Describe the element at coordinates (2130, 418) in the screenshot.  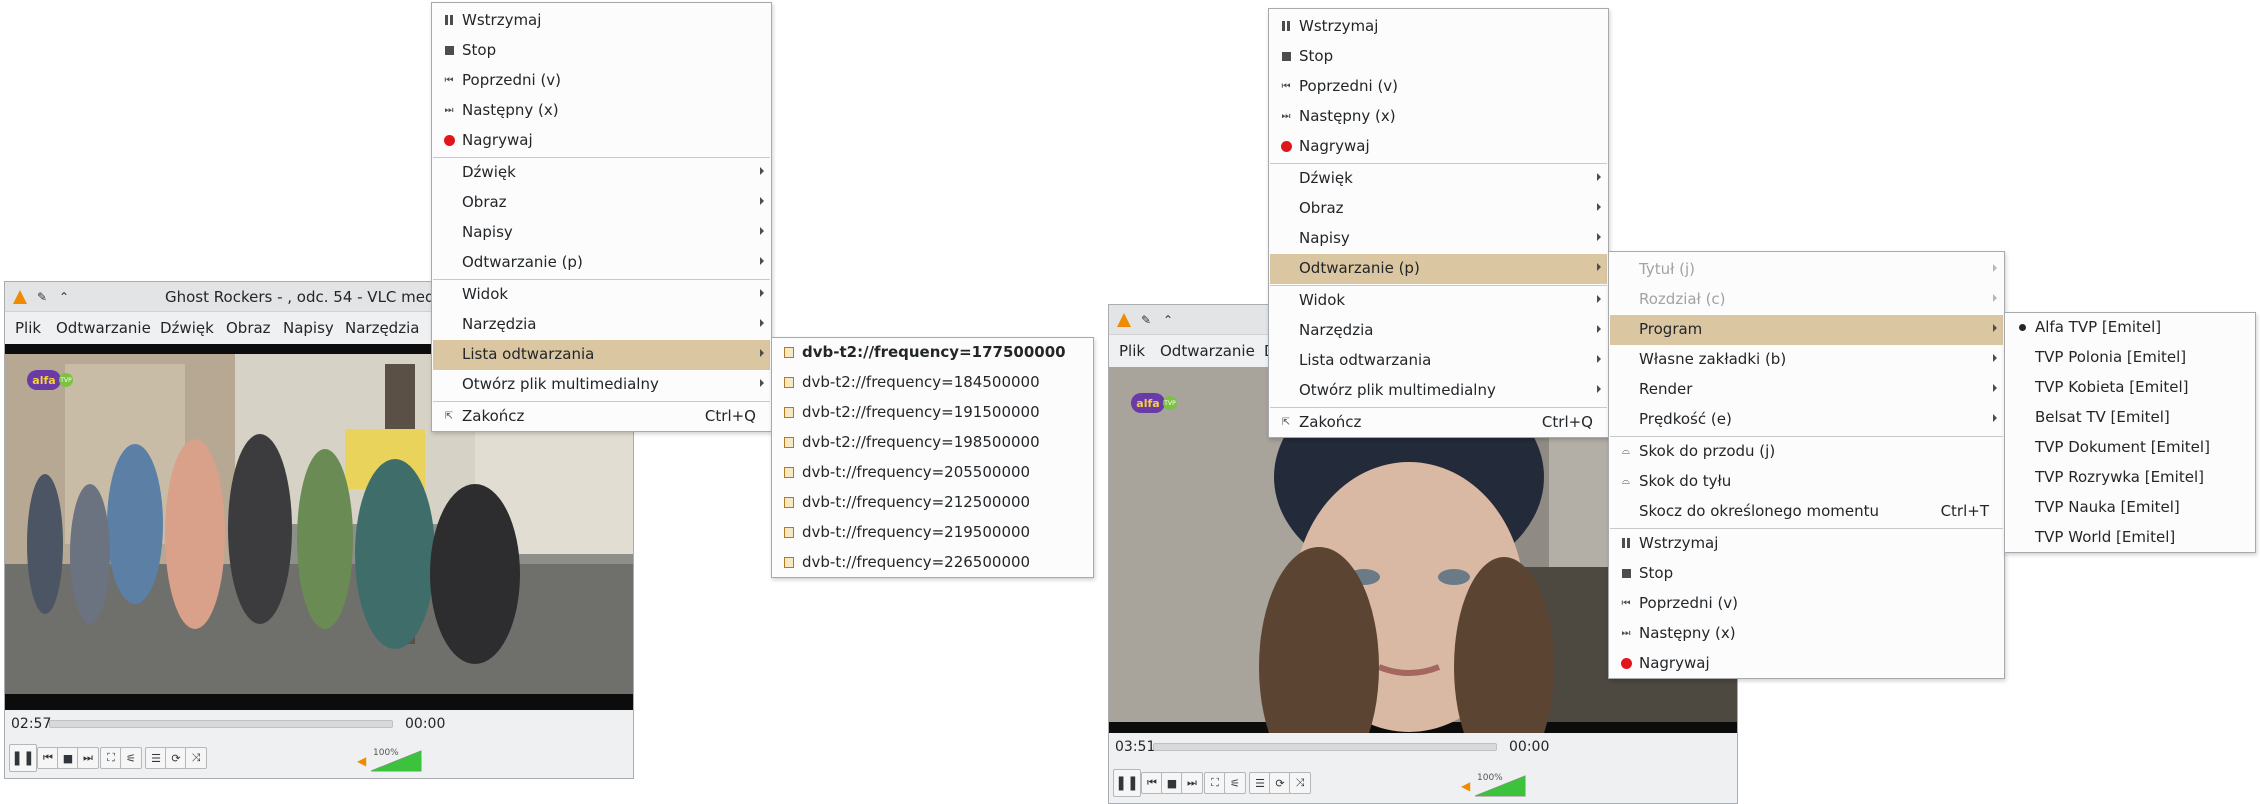
I see `program-item-belsat-tv: Belsat TV [Emitel]` at that location.